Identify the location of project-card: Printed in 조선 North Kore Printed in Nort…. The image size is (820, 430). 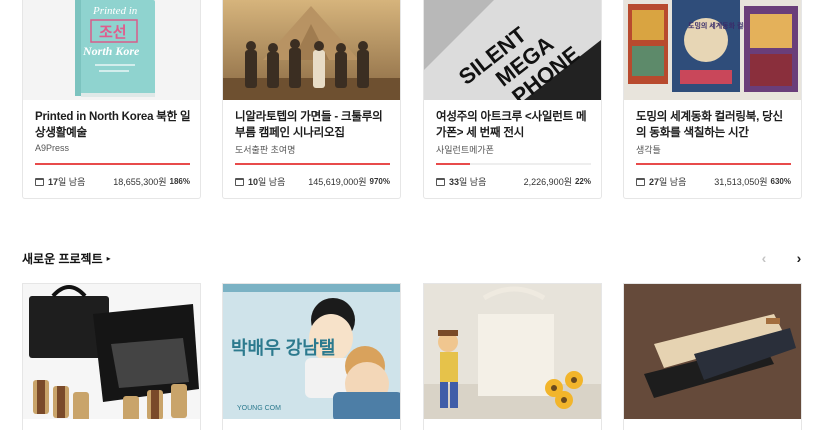
(111, 99).